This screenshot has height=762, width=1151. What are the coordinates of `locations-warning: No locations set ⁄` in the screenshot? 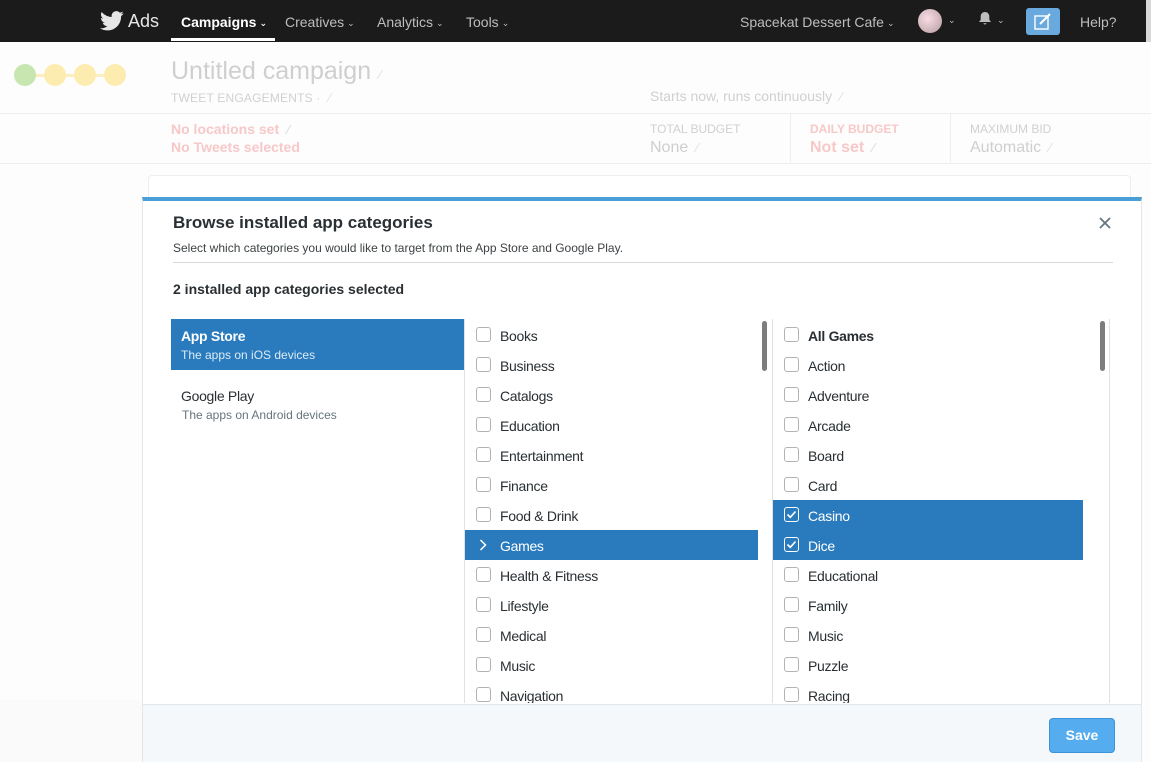 It's located at (230, 129).